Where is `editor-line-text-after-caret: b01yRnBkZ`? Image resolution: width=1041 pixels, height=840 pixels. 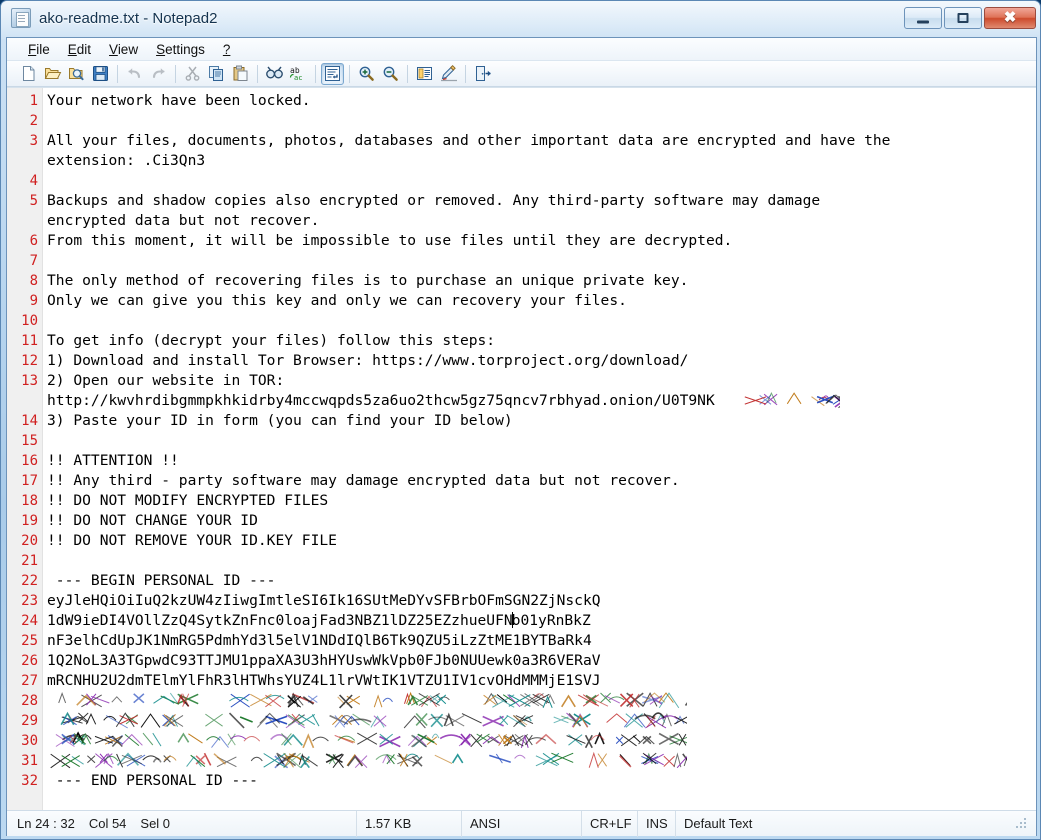
editor-line-text-after-caret: b01yRnBkZ is located at coordinates (551, 620).